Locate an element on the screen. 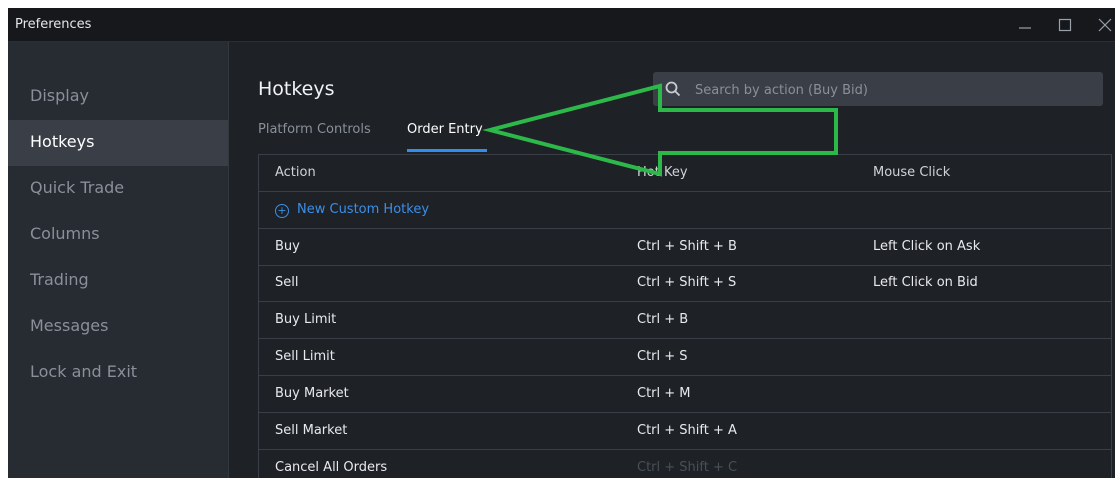 This screenshot has width=1115, height=478. sidebar-item-messages: Messages is located at coordinates (118, 327).